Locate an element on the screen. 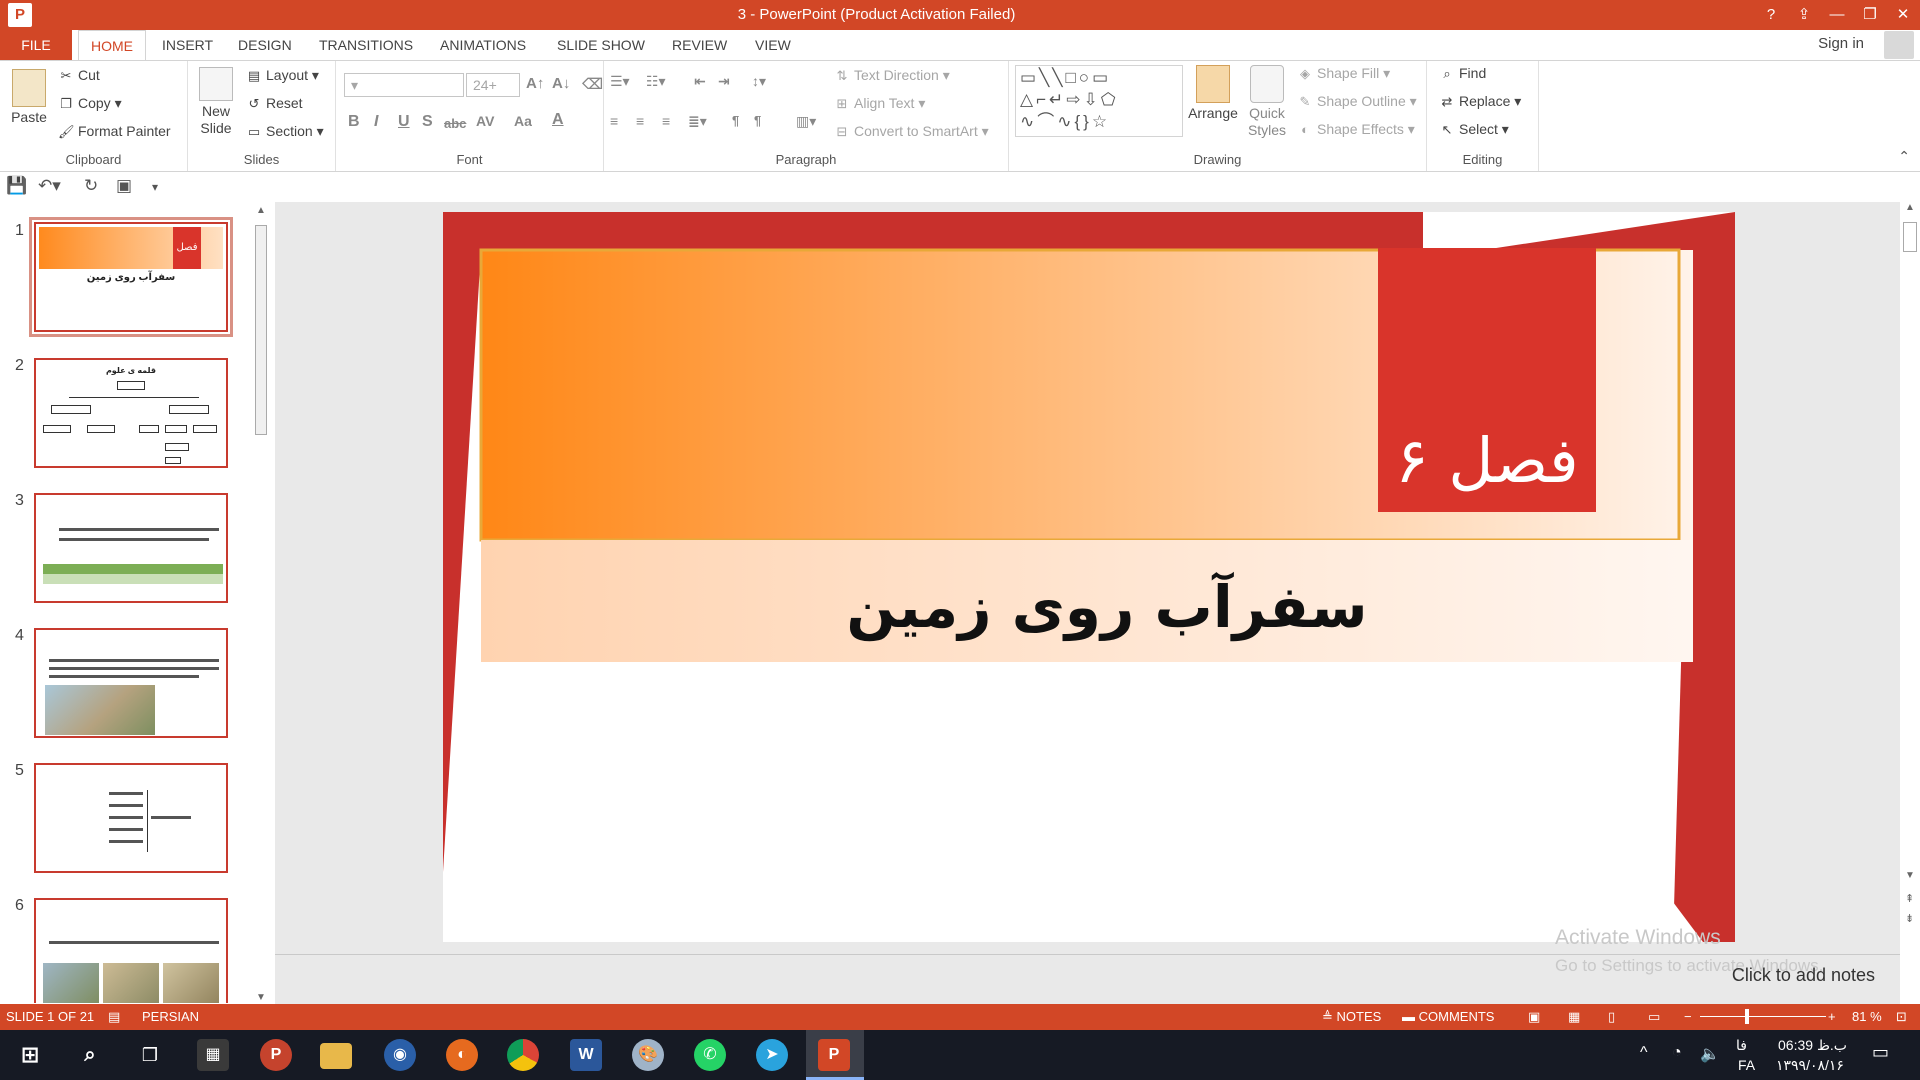  tab-home: HOME is located at coordinates (112, 45).